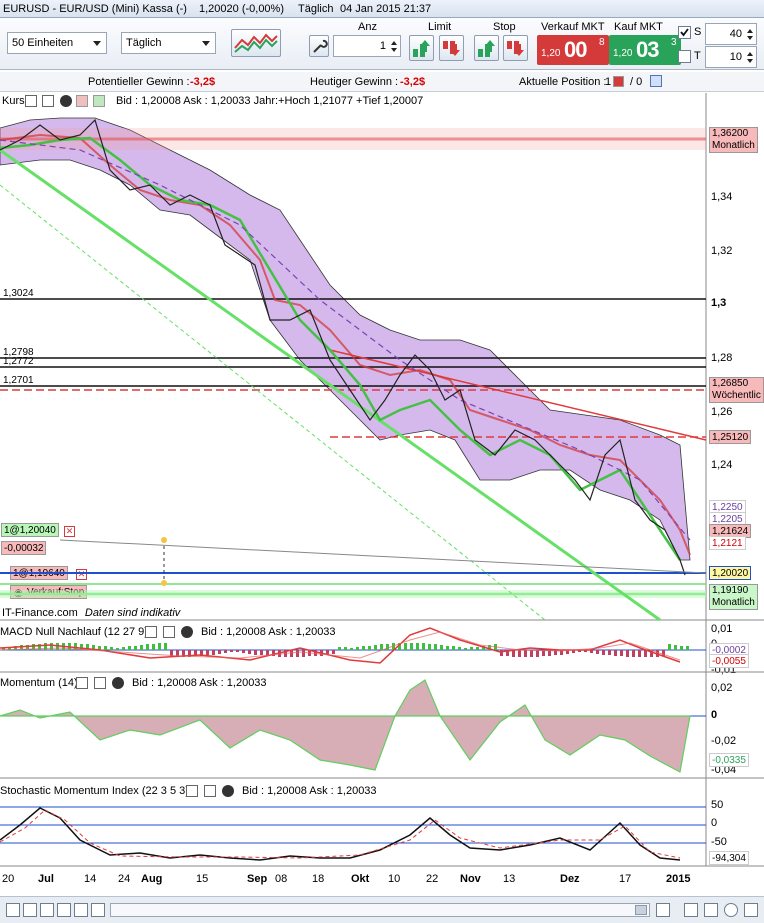 This screenshot has height=923, width=764. I want to click on price-footer: IT-Finance.com Daten sind indikativ, so click(91, 613).